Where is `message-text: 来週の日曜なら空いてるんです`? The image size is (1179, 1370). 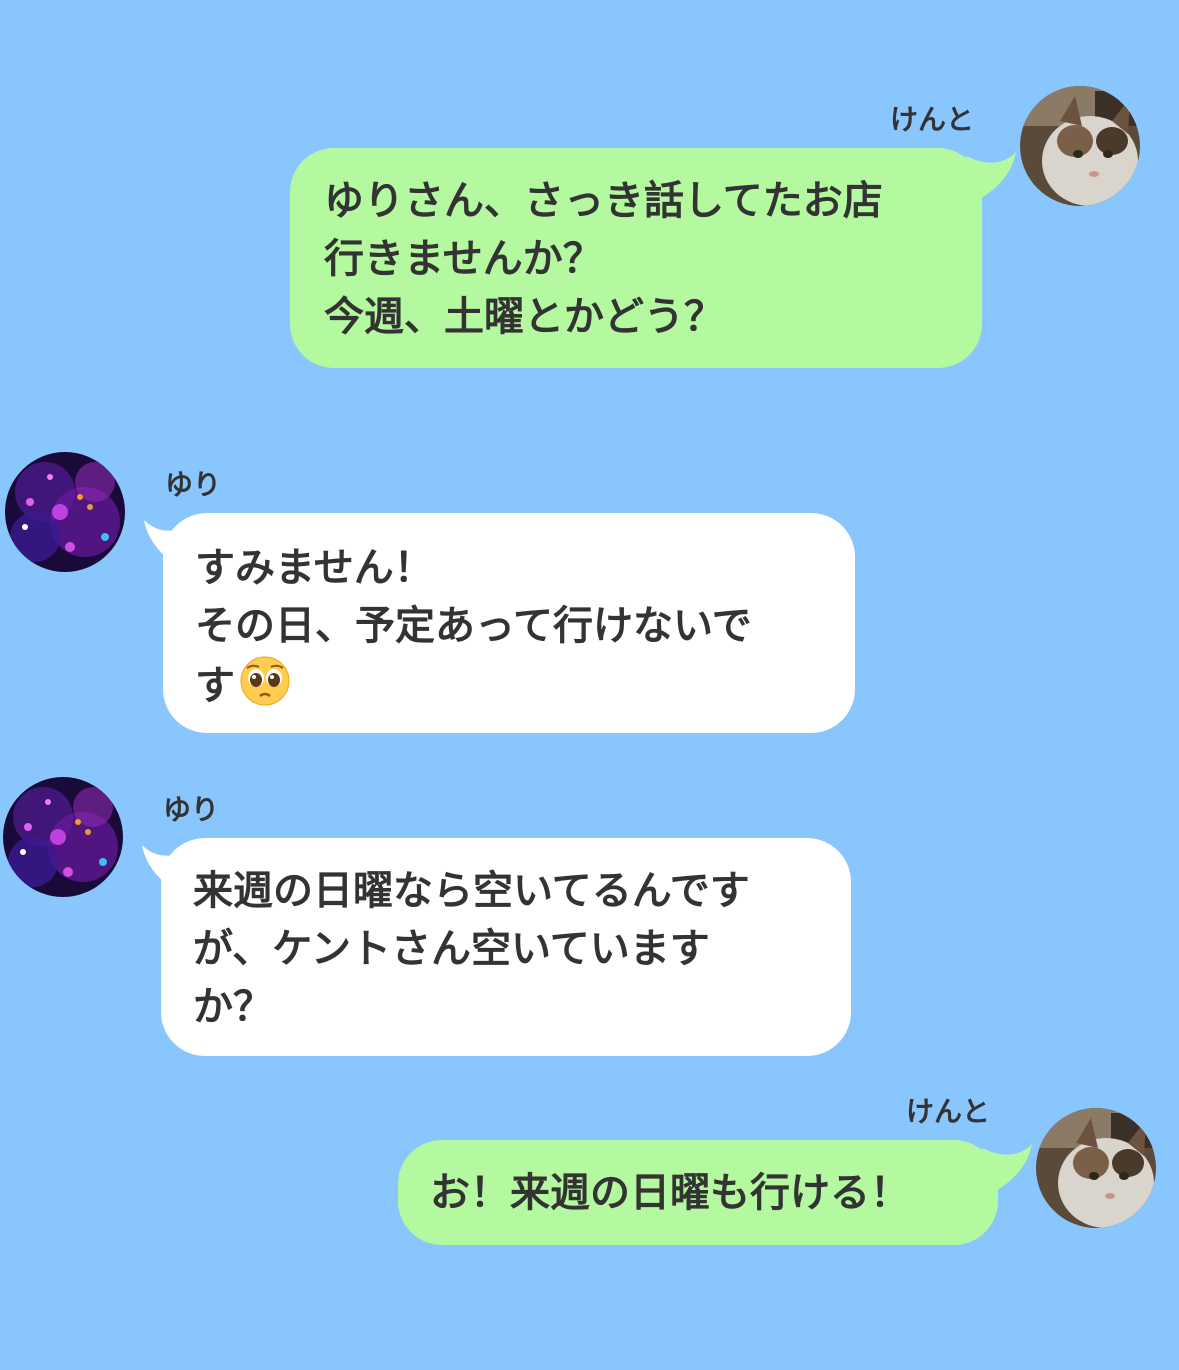
message-text: 来週の日曜なら空いてるんです is located at coordinates (471, 891).